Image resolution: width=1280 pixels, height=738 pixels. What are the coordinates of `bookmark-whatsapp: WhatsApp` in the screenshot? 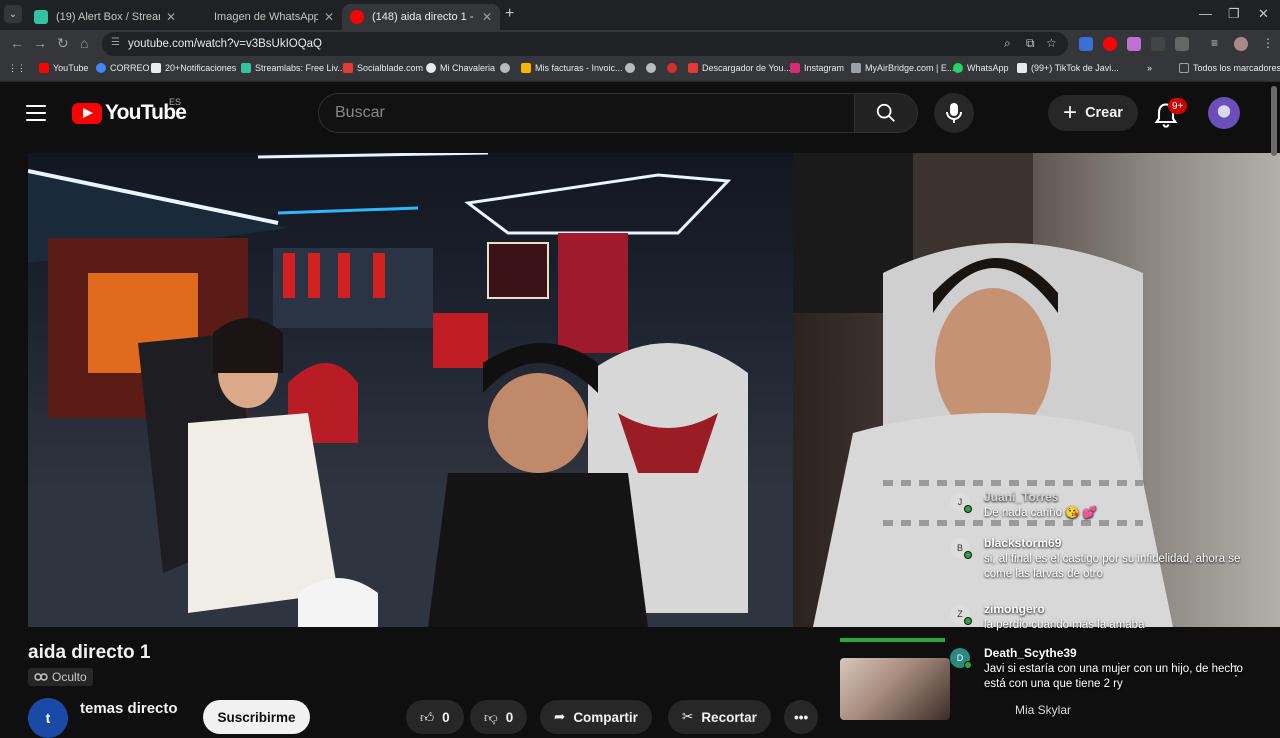 It's located at (981, 68).